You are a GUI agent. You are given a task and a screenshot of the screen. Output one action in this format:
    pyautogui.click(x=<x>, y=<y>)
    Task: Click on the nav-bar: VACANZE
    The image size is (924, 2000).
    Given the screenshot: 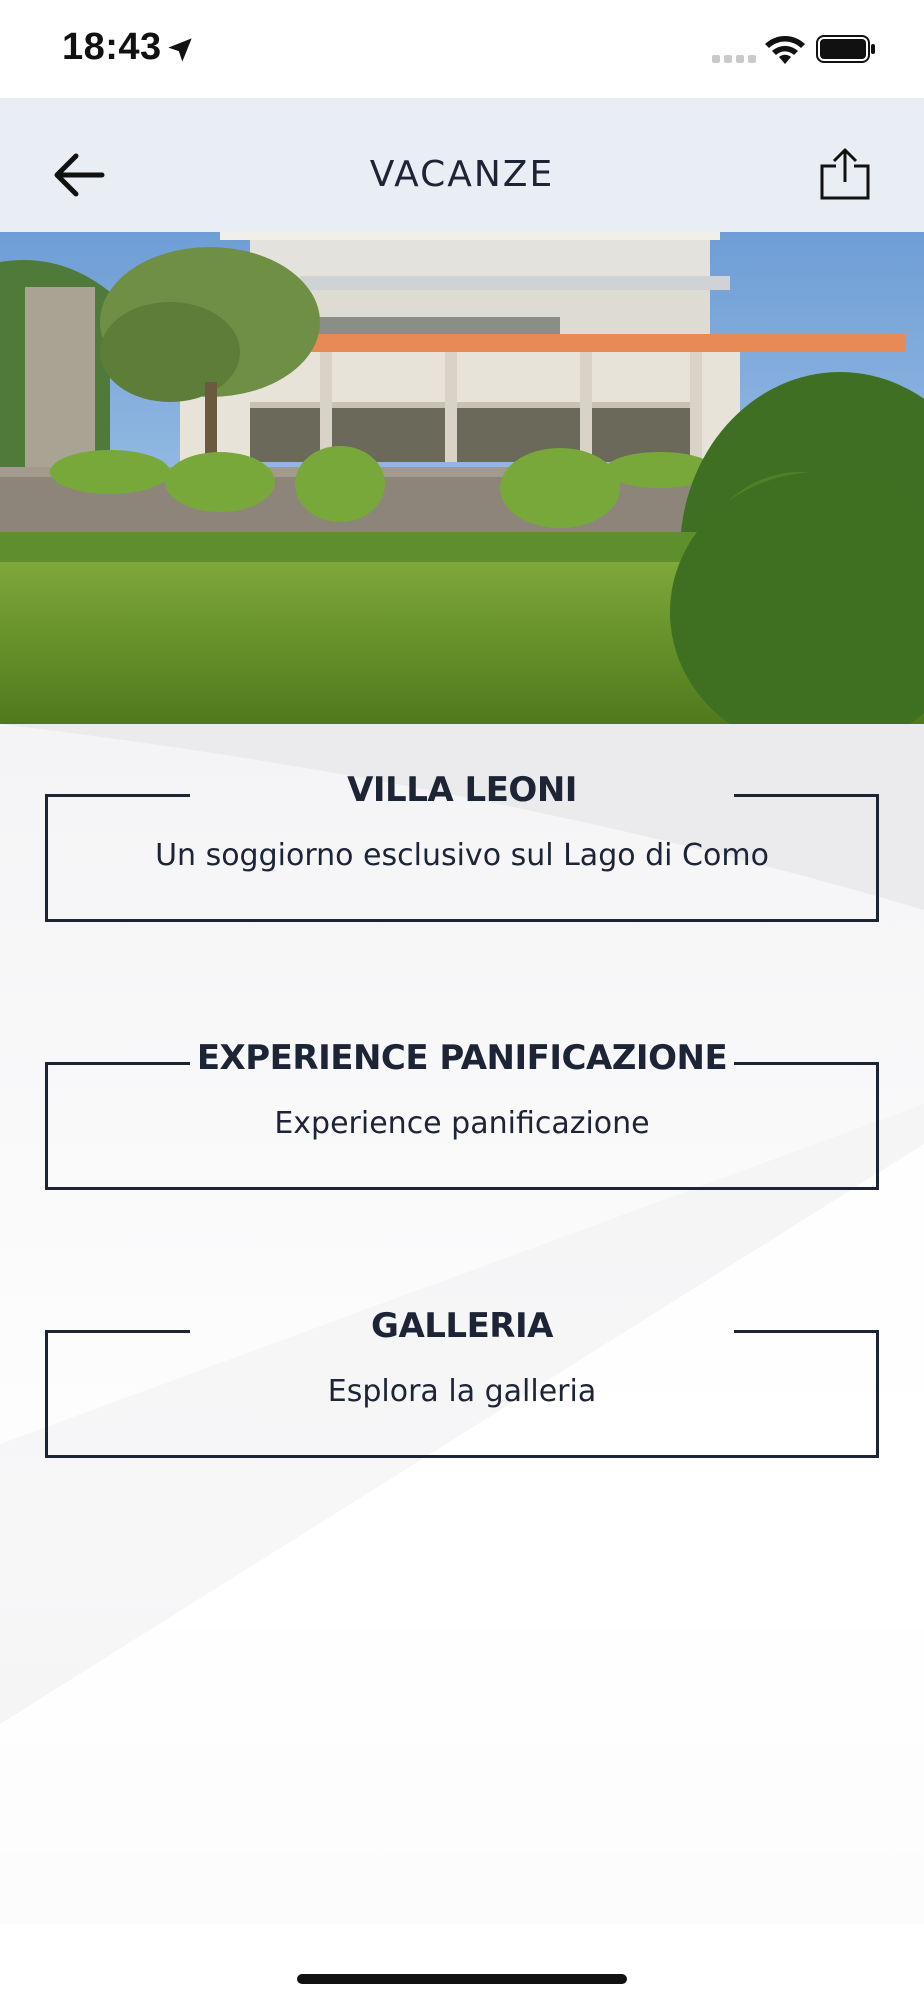 What is the action you would take?
    pyautogui.click(x=462, y=165)
    